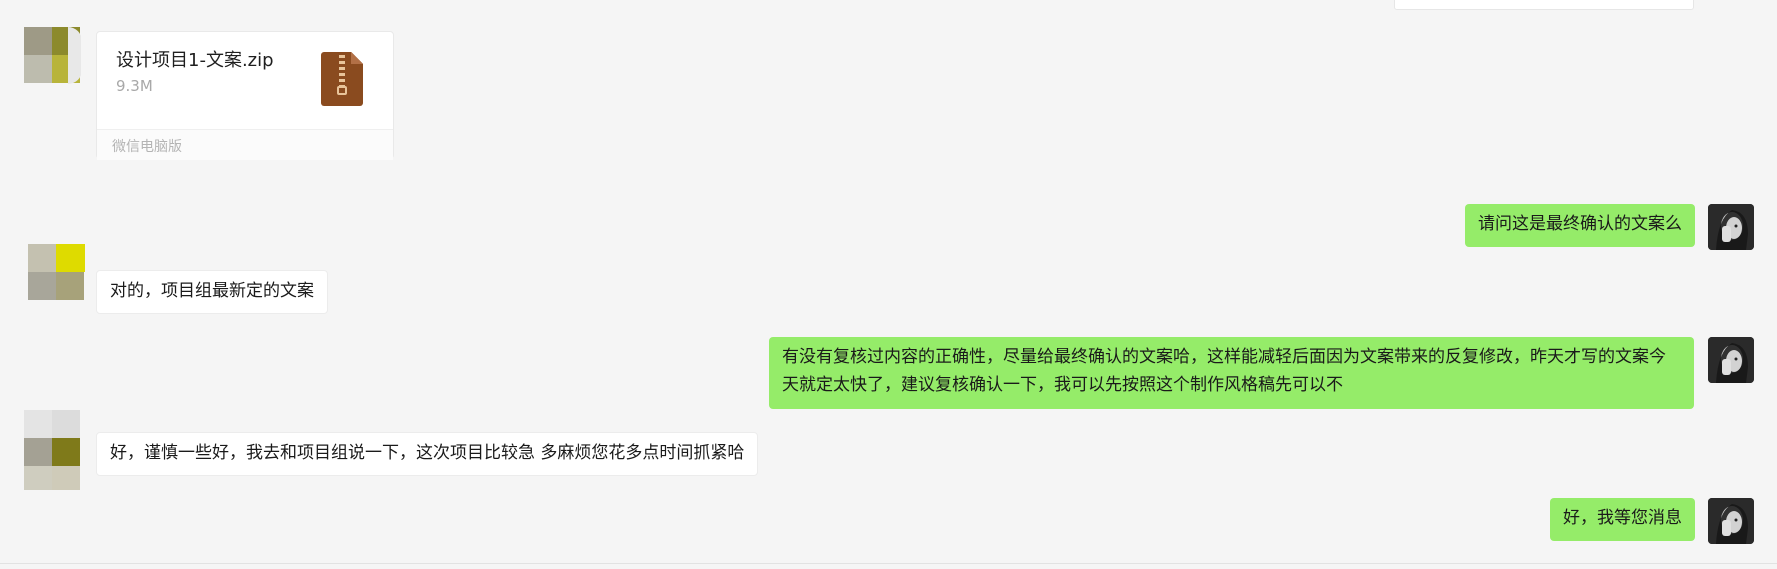 This screenshot has width=1777, height=569. What do you see at coordinates (245, 144) in the screenshot?
I see `file-source-footer: 微信电脑版` at bounding box center [245, 144].